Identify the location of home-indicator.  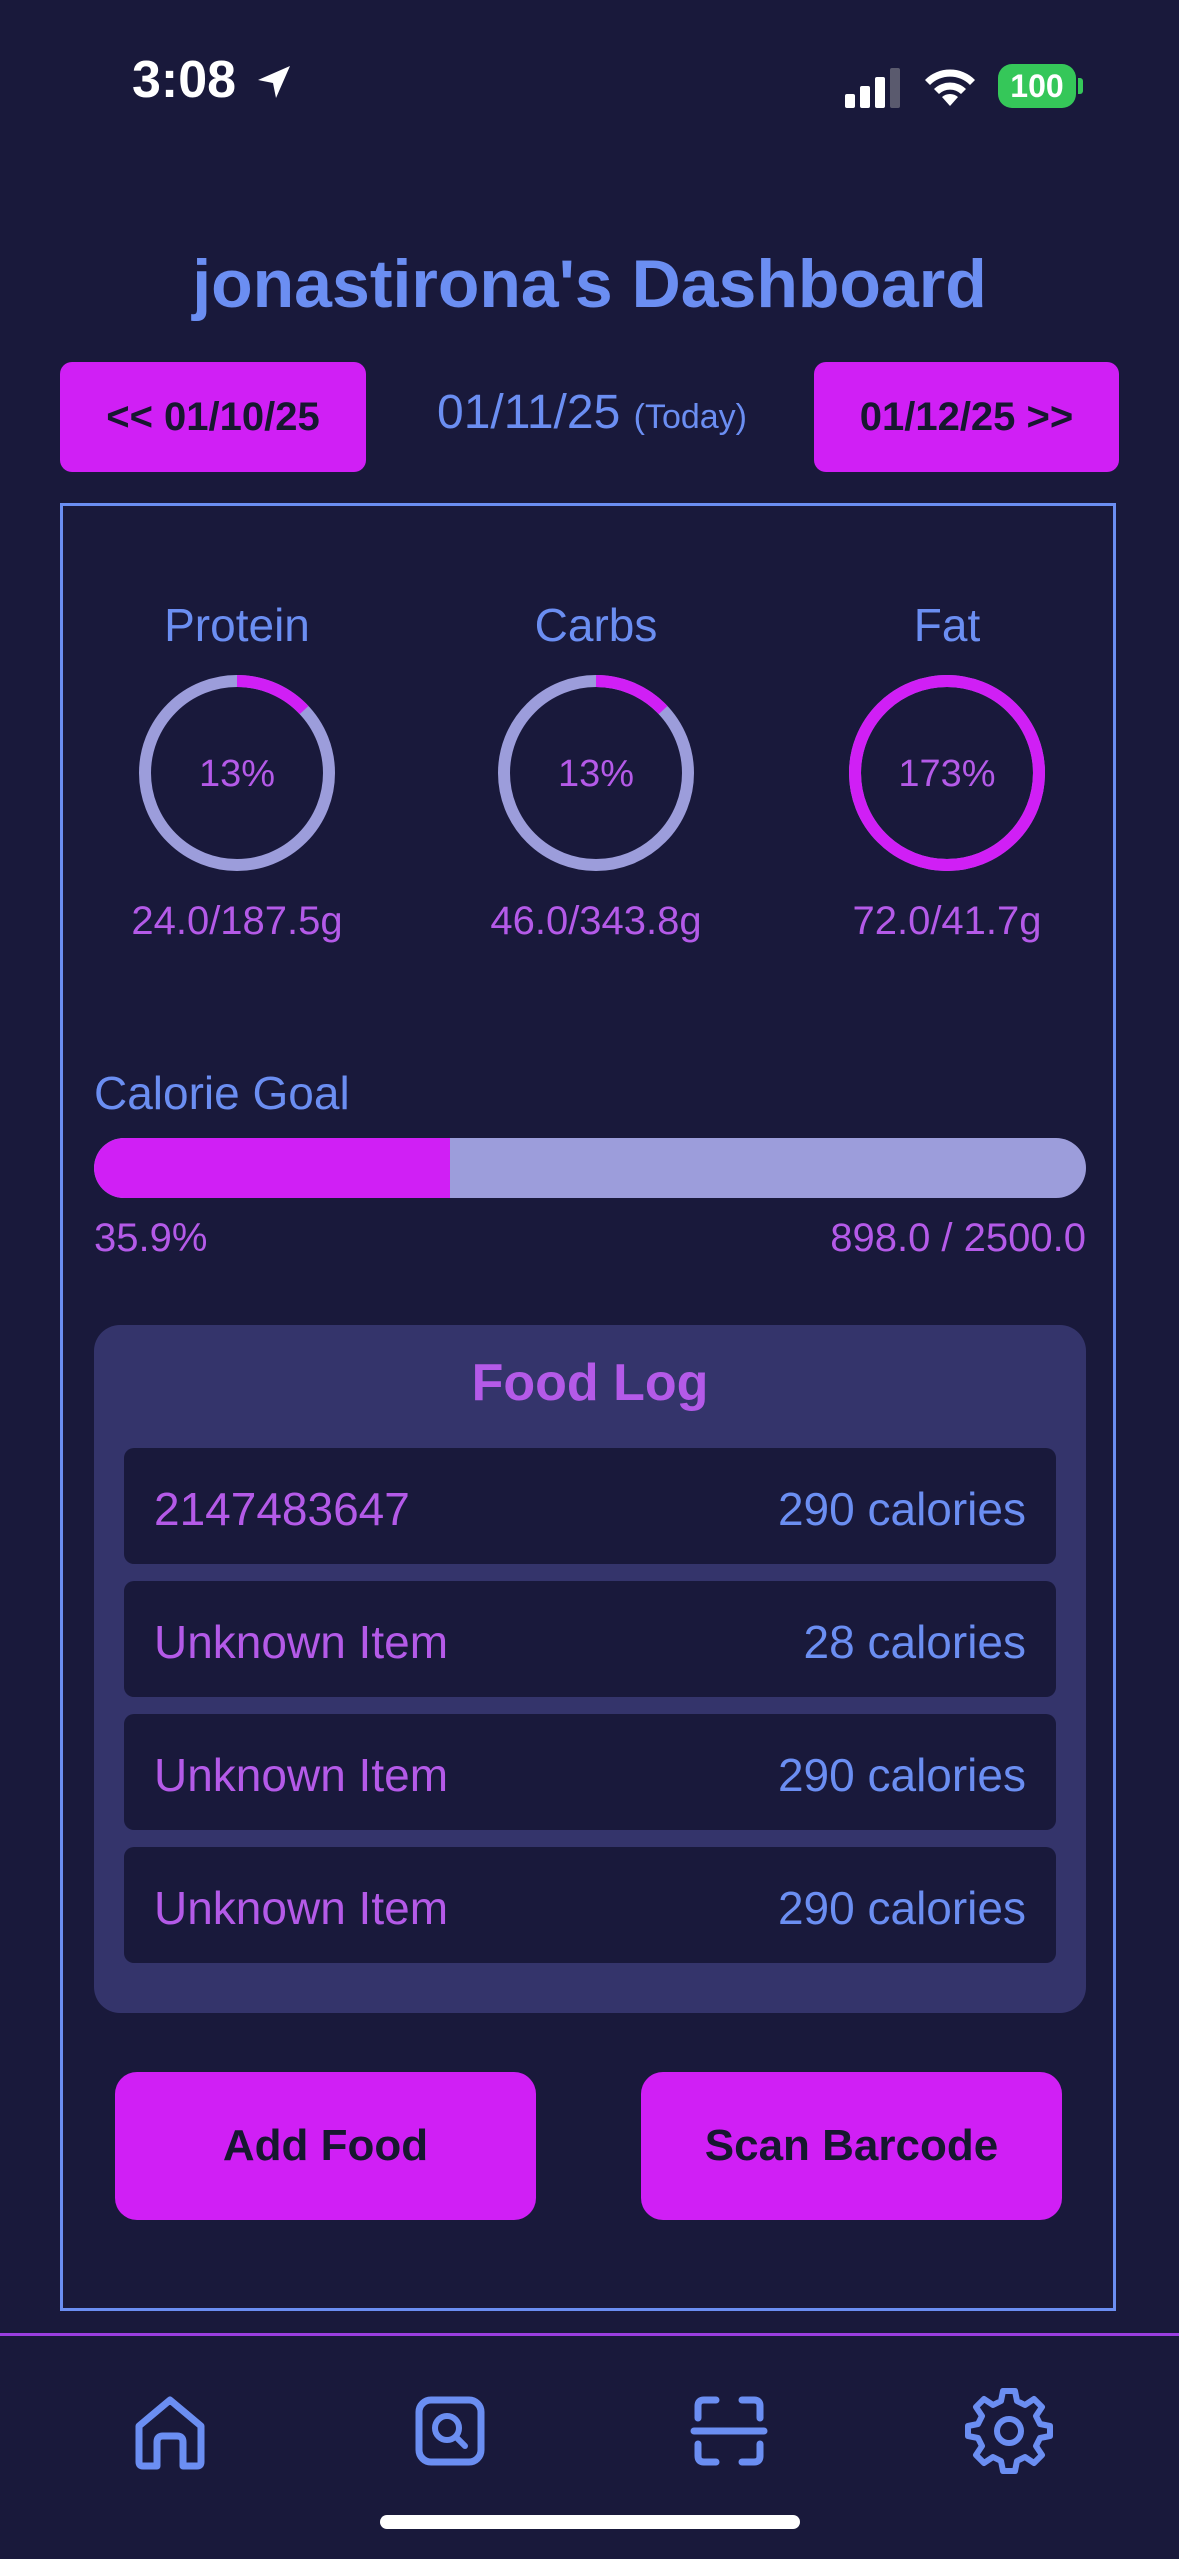
(590, 2522).